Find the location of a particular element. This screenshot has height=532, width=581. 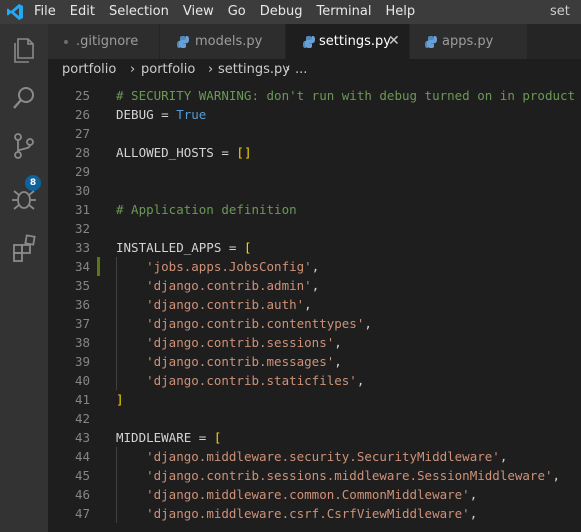

activity-bar: 8 is located at coordinates (24, 278).